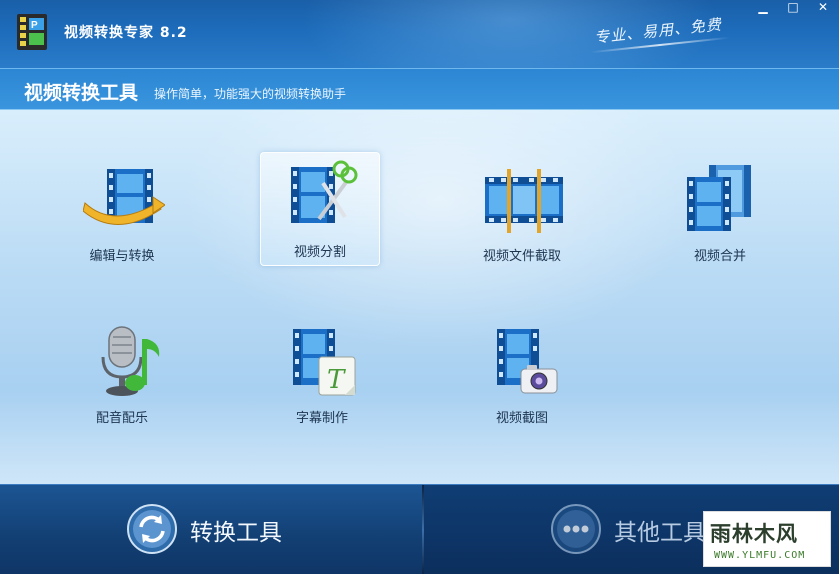  I want to click on tool-subtitle-making: T 字幕制作, so click(322, 375).